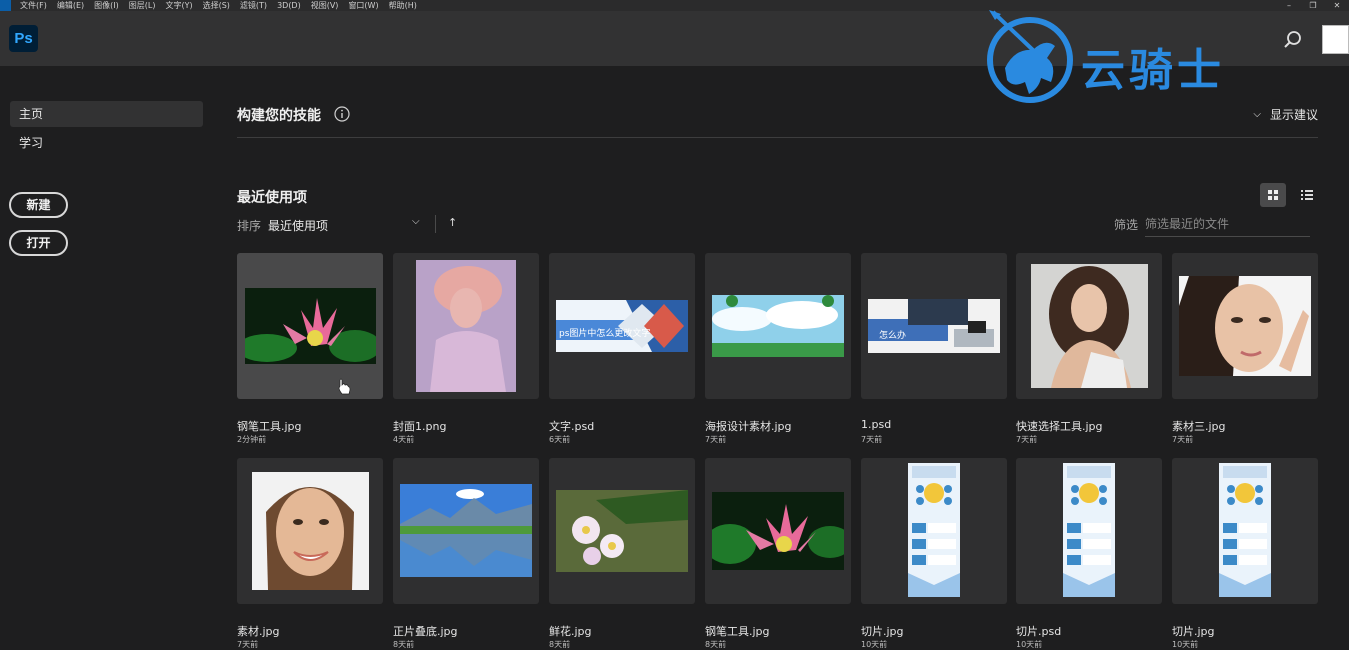 This screenshot has height=650, width=1349. Describe the element at coordinates (106, 114) in the screenshot. I see `sidebar-item-home: 主页` at that location.